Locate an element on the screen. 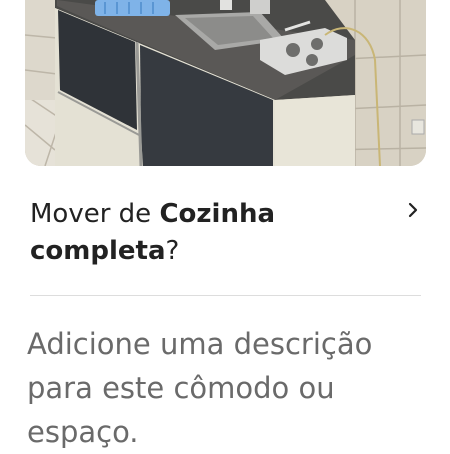 This screenshot has height=454, width=450. title-prefix: Mover de is located at coordinates (95, 214).